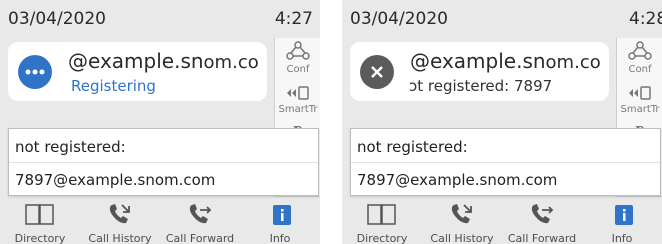  Describe the element at coordinates (113, 86) in the screenshot. I see `registration-status: Registering` at that location.